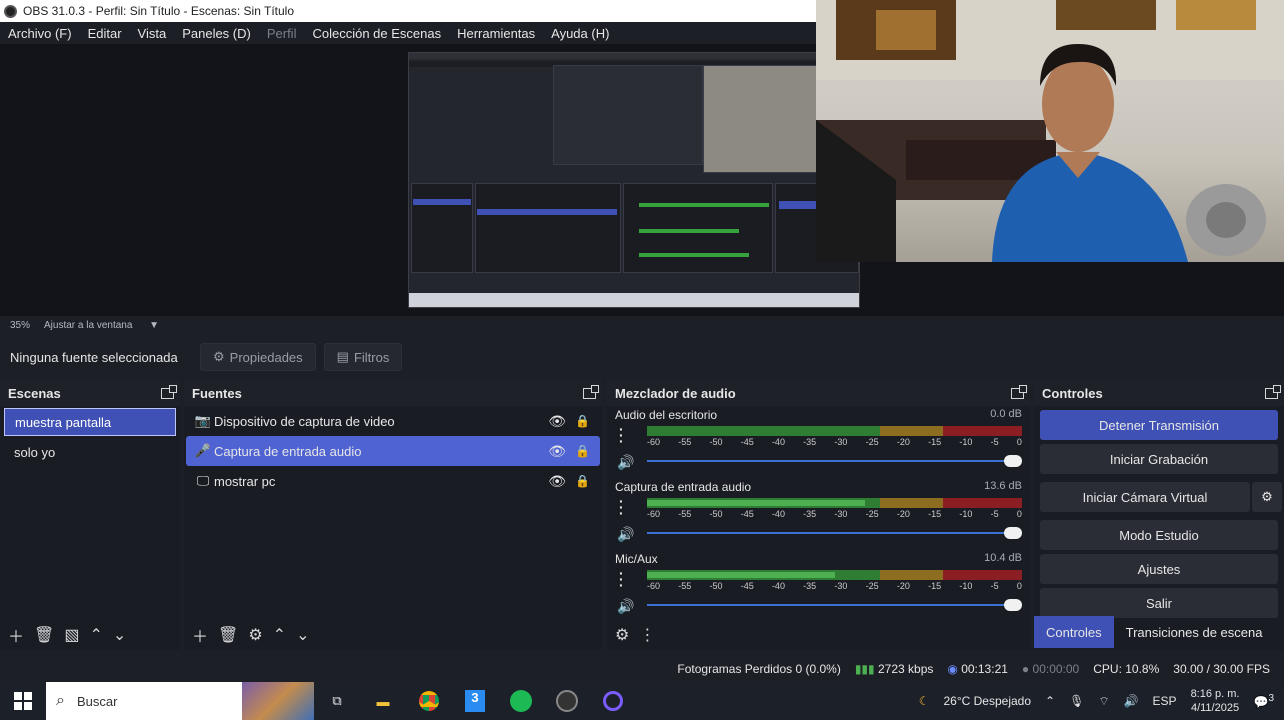  Describe the element at coordinates (23, 701) in the screenshot. I see `windows-start-icon` at that location.